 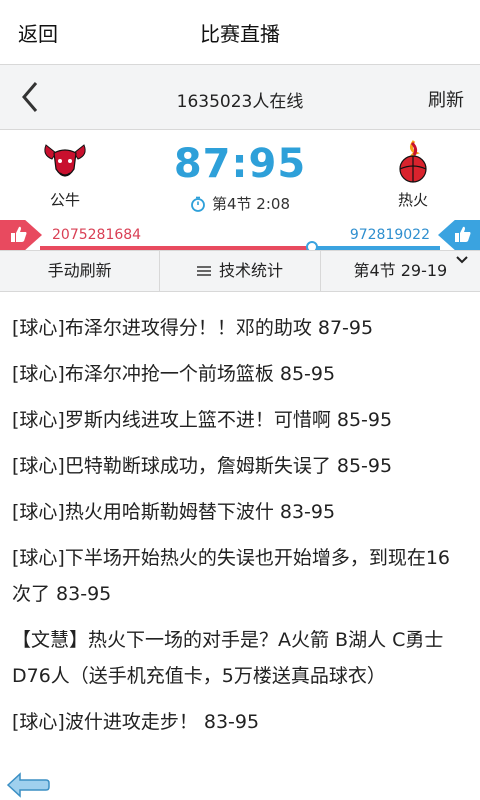 What do you see at coordinates (412, 200) in the screenshot?
I see `away-team-name: 热火` at bounding box center [412, 200].